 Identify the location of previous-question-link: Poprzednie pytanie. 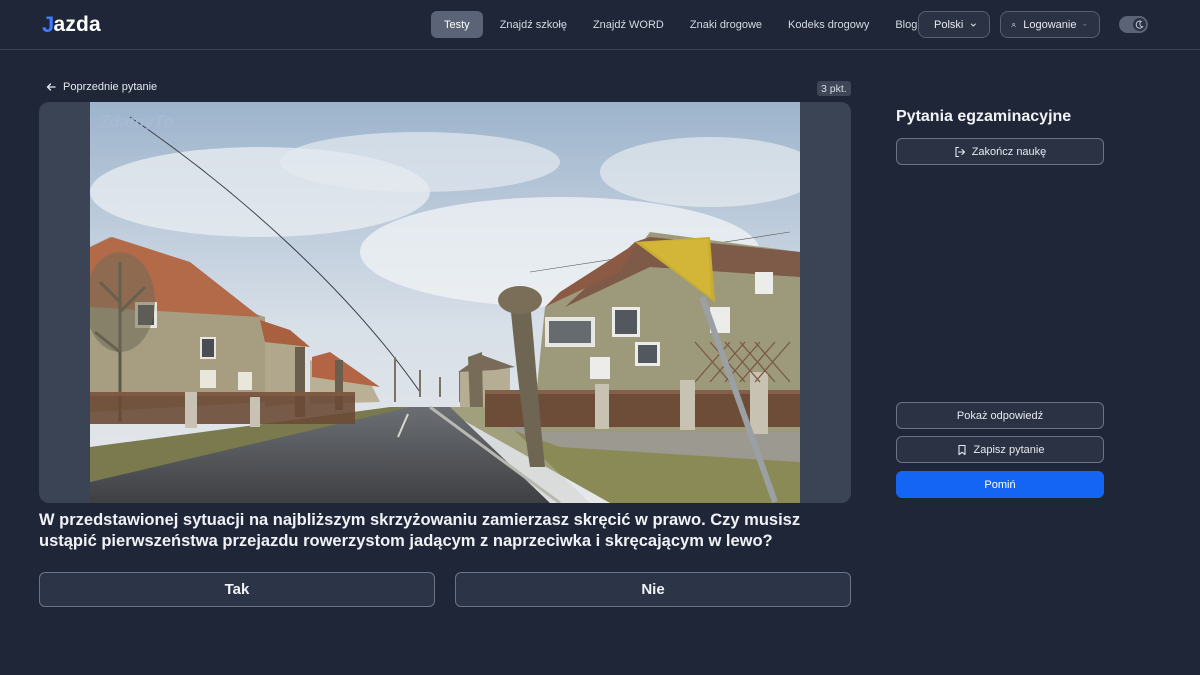
(101, 87).